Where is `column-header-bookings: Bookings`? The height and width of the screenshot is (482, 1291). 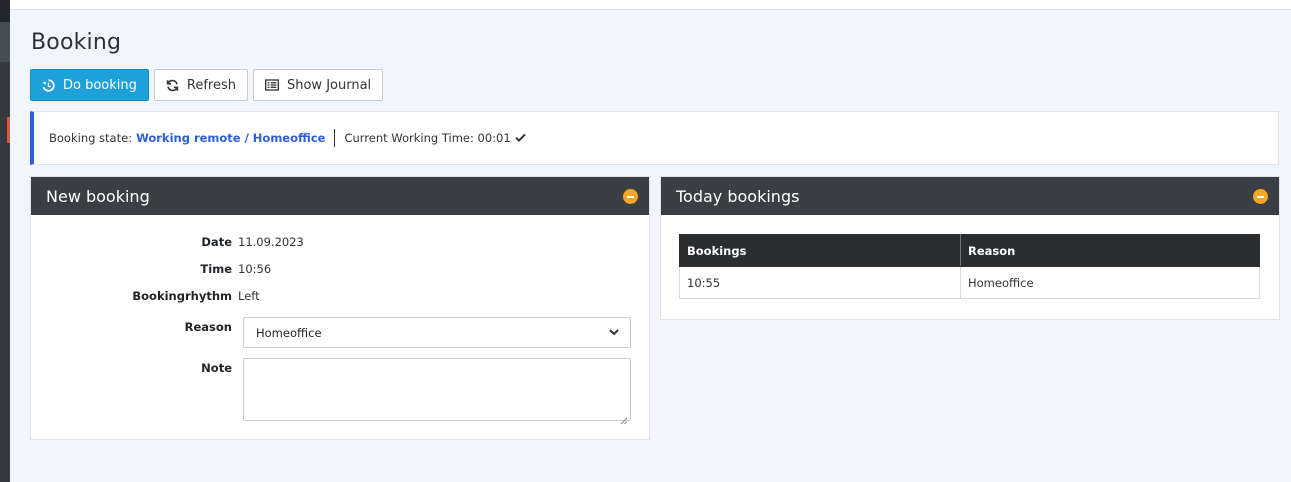
column-header-bookings: Bookings is located at coordinates (820, 250).